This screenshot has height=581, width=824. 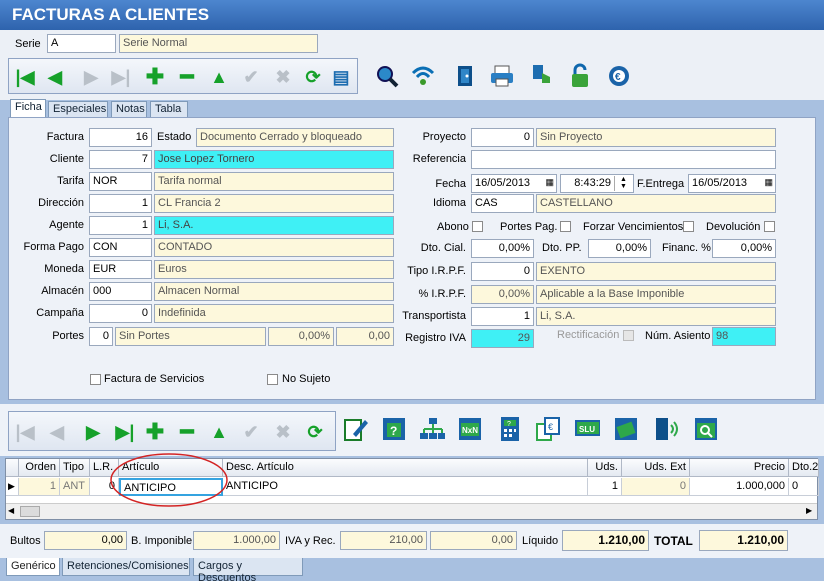 What do you see at coordinates (809, 510) in the screenshot?
I see `scroll-right-icon: ▶` at bounding box center [809, 510].